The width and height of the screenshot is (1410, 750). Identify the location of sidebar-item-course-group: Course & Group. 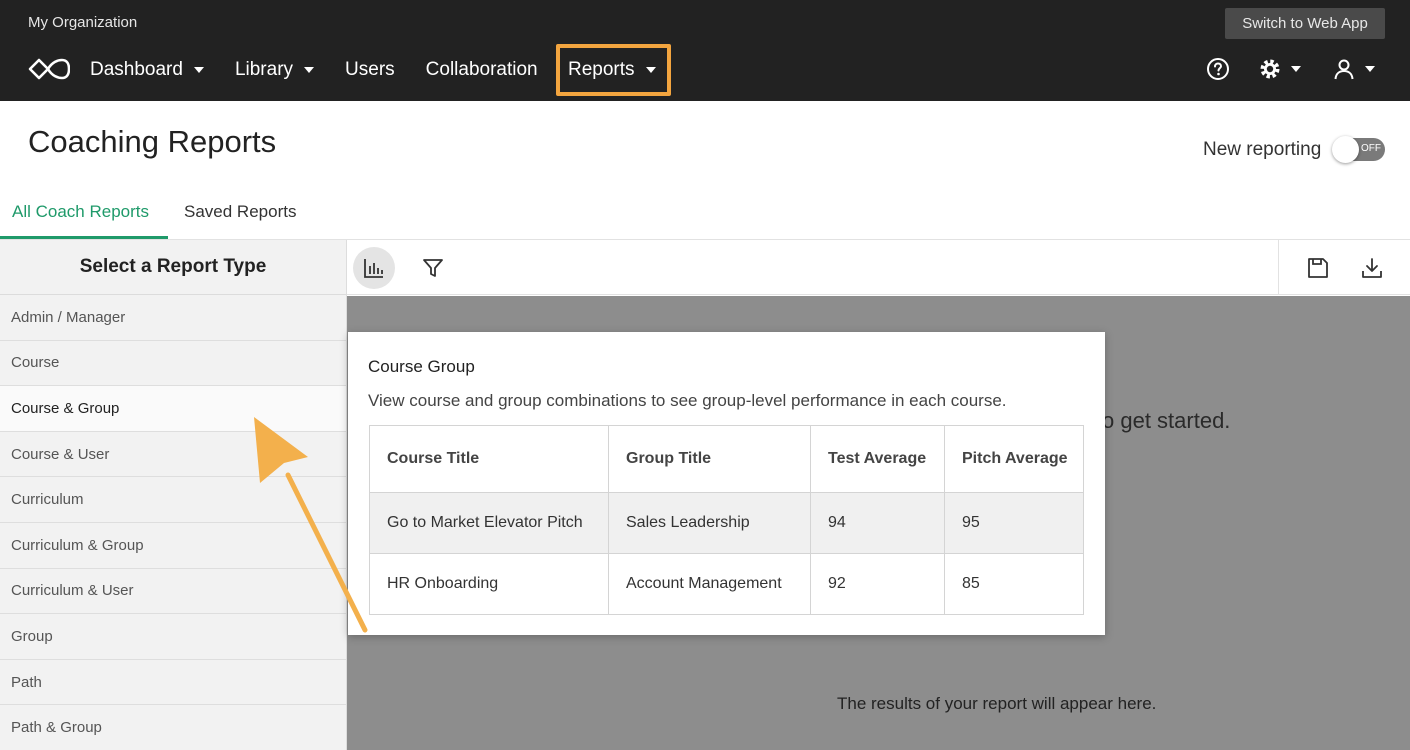
(173, 409).